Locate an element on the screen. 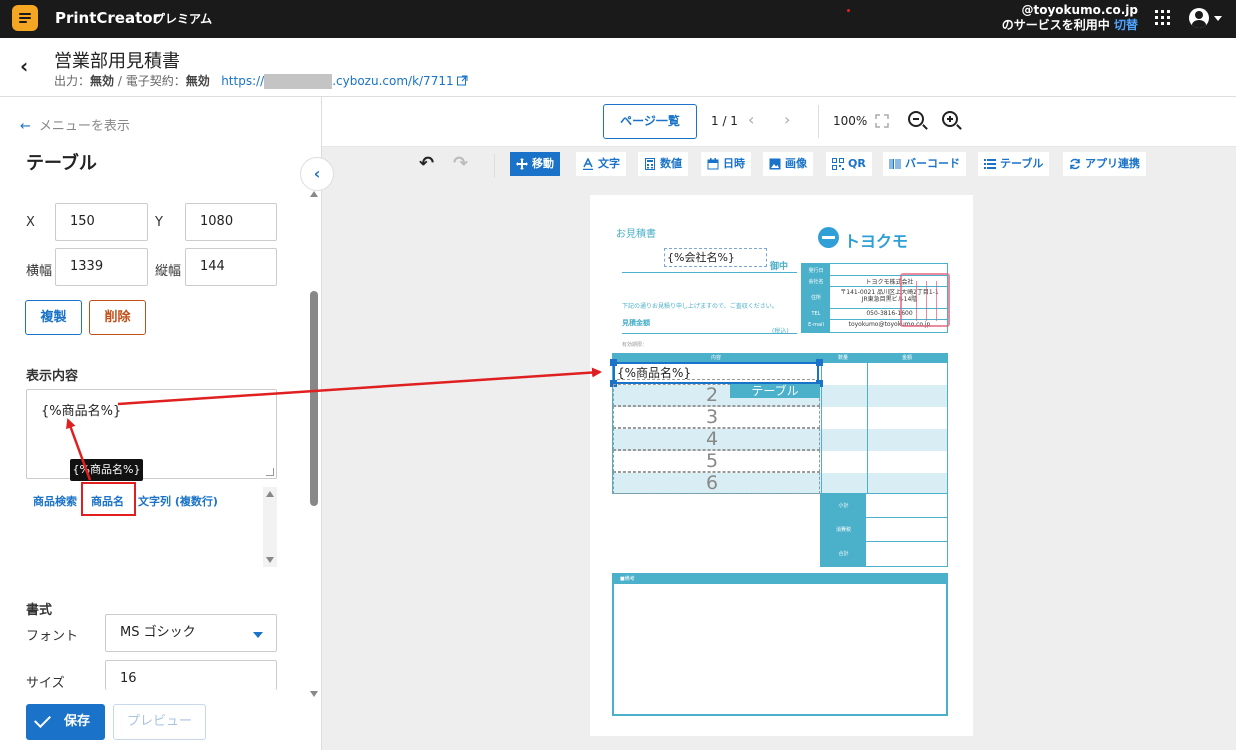 This screenshot has width=1236, height=750. duplicate-button: 複製 is located at coordinates (53, 317).